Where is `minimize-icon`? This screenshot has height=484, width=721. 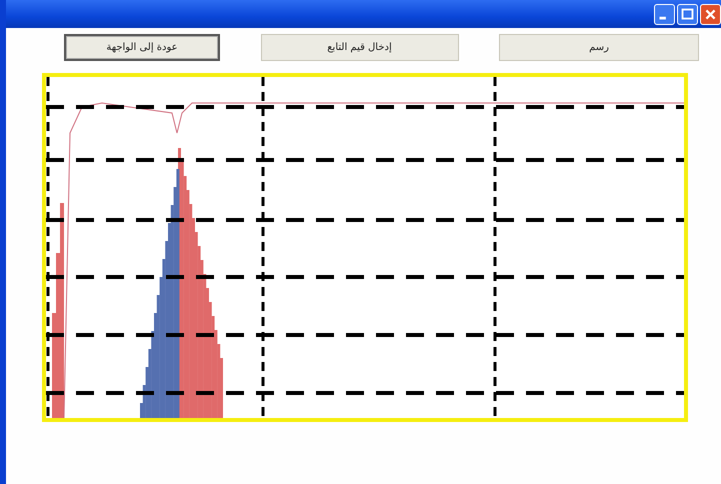
minimize-icon is located at coordinates (664, 14).